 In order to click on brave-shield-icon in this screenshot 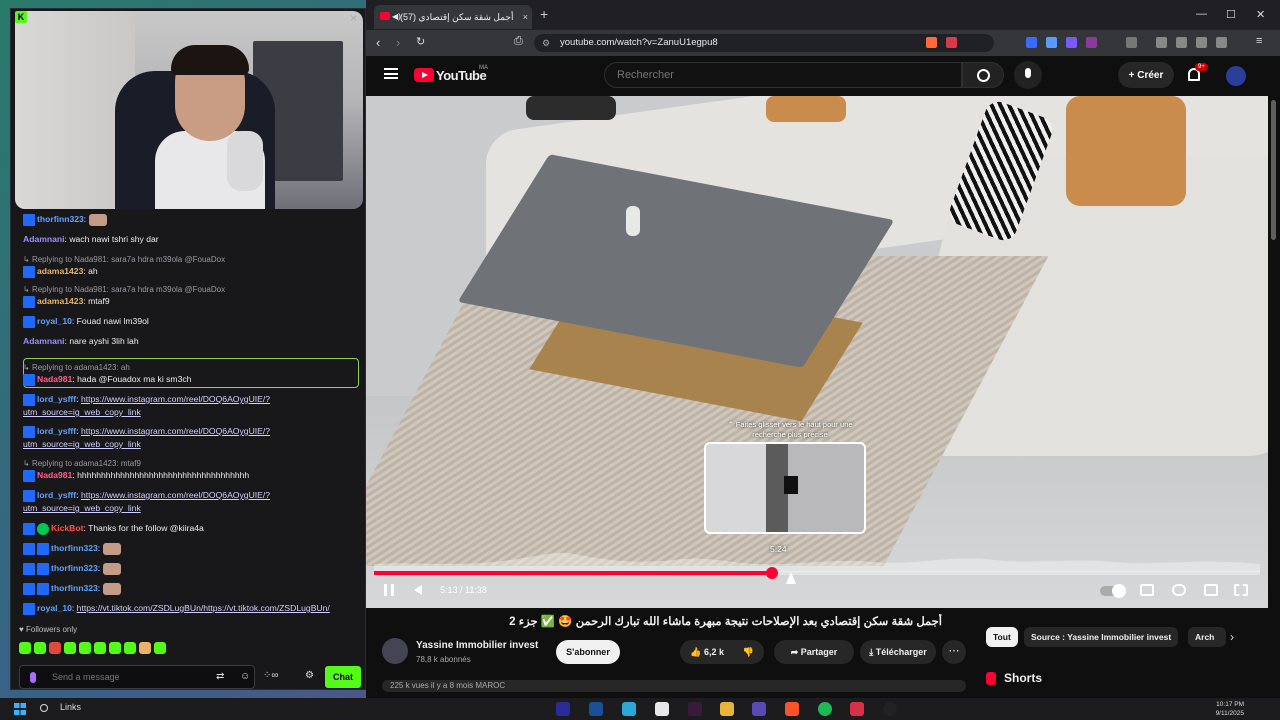, I will do `click(931, 42)`.